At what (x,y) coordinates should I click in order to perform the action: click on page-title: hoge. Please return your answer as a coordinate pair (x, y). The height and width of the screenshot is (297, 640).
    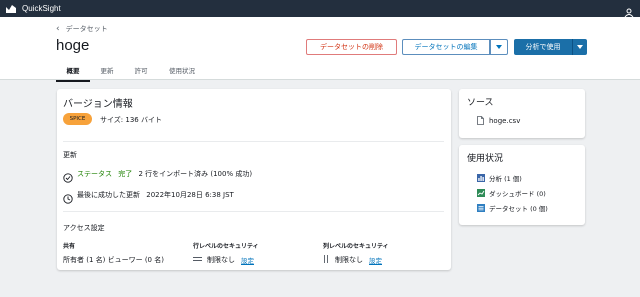
    Looking at the image, I should click on (73, 45).